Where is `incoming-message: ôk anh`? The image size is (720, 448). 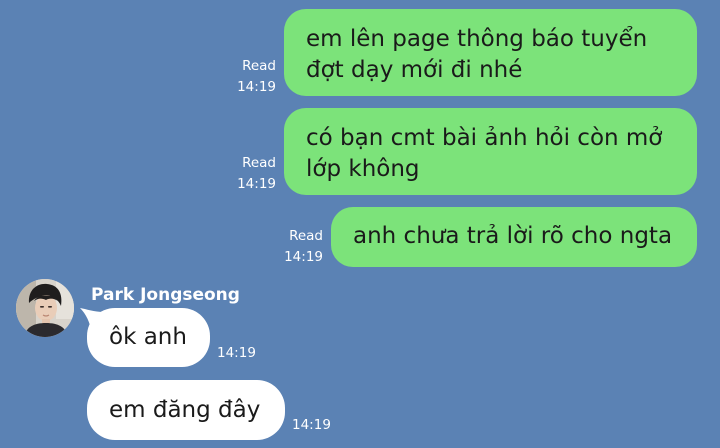
incoming-message: ôk anh is located at coordinates (148, 337).